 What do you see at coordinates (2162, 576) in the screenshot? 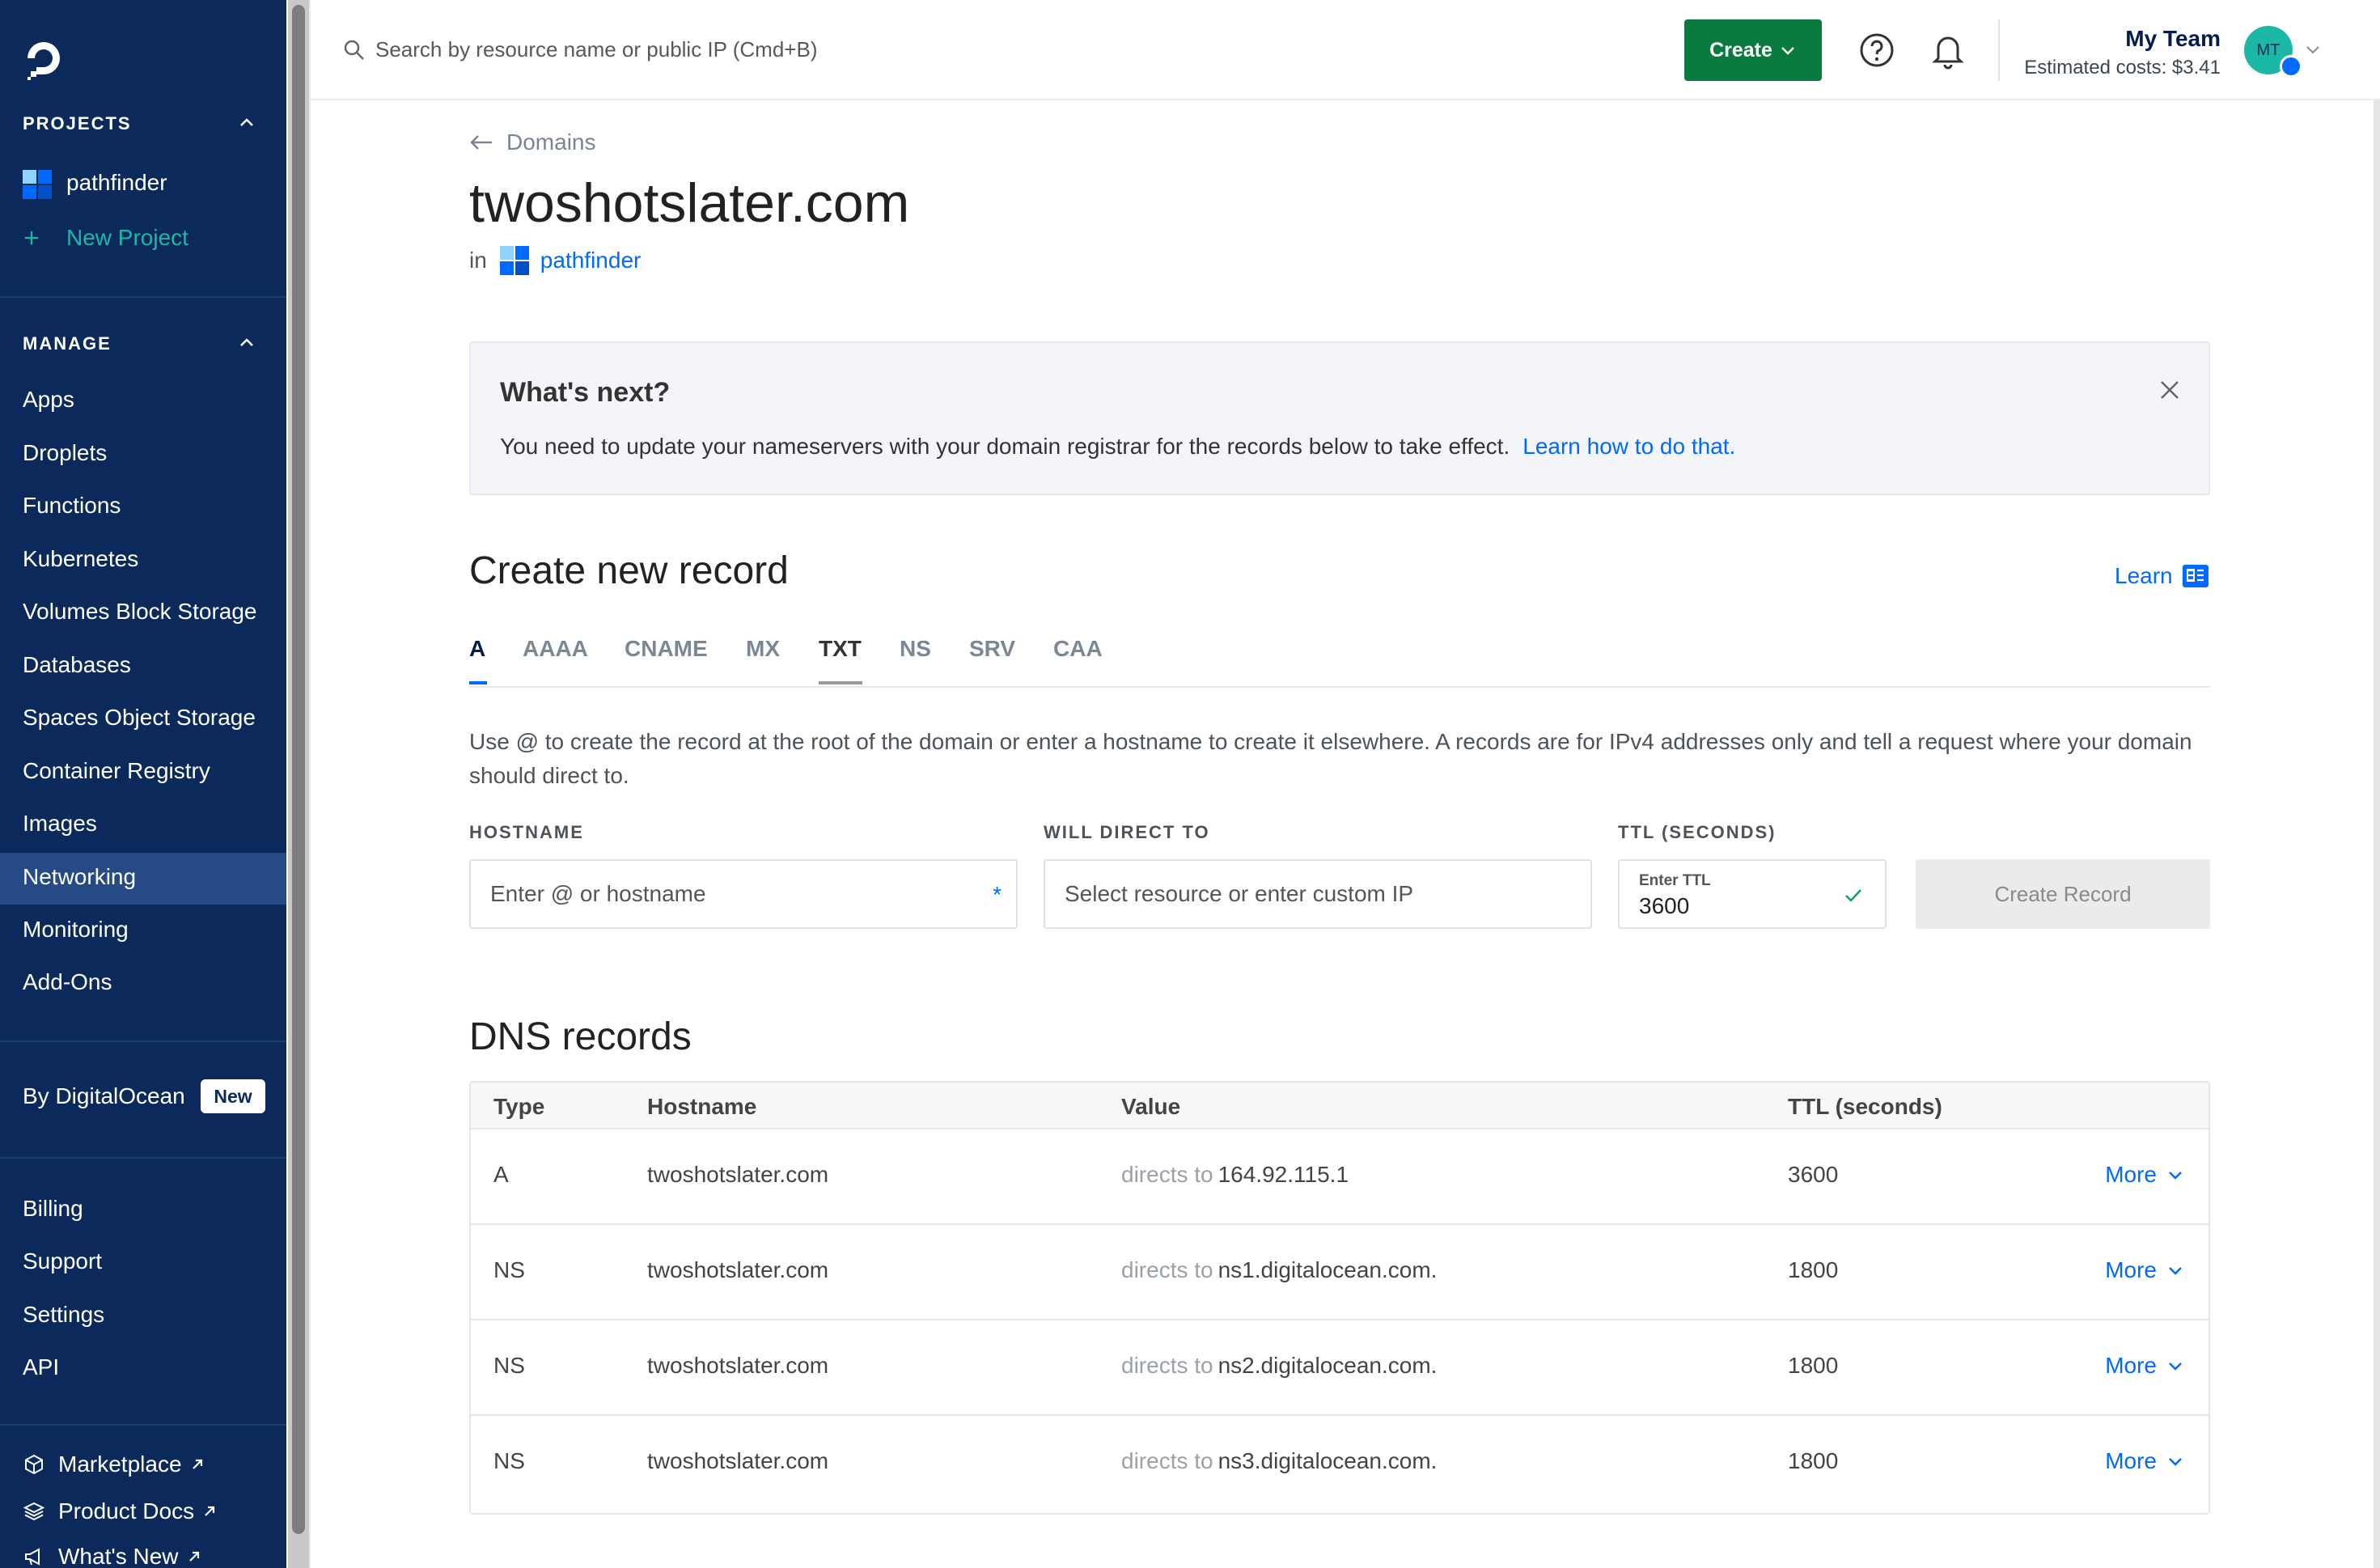
I see `learn-link: Learn` at bounding box center [2162, 576].